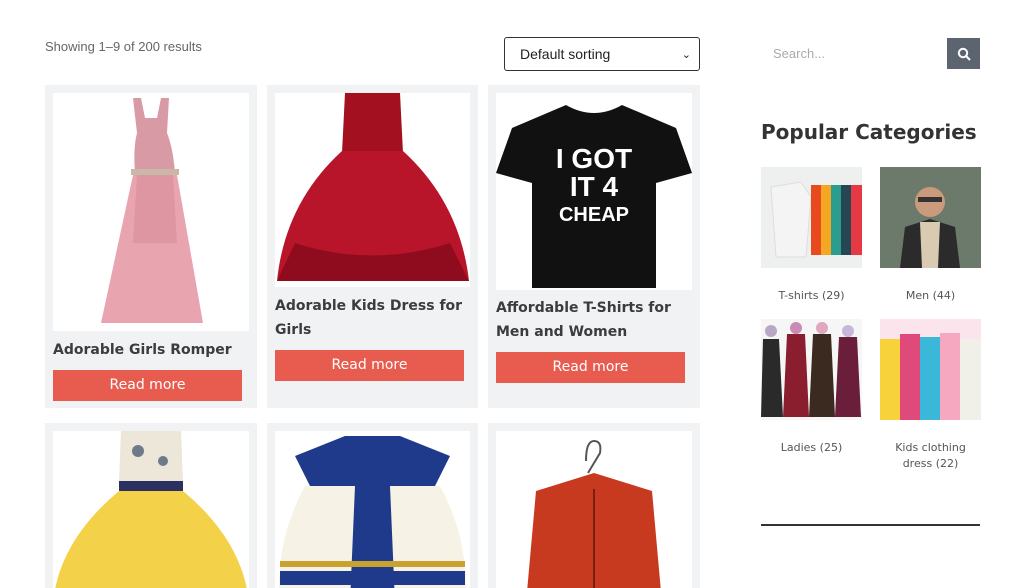 The width and height of the screenshot is (1024, 588). I want to click on sorting-select: Default sorting ⌄, so click(602, 54).